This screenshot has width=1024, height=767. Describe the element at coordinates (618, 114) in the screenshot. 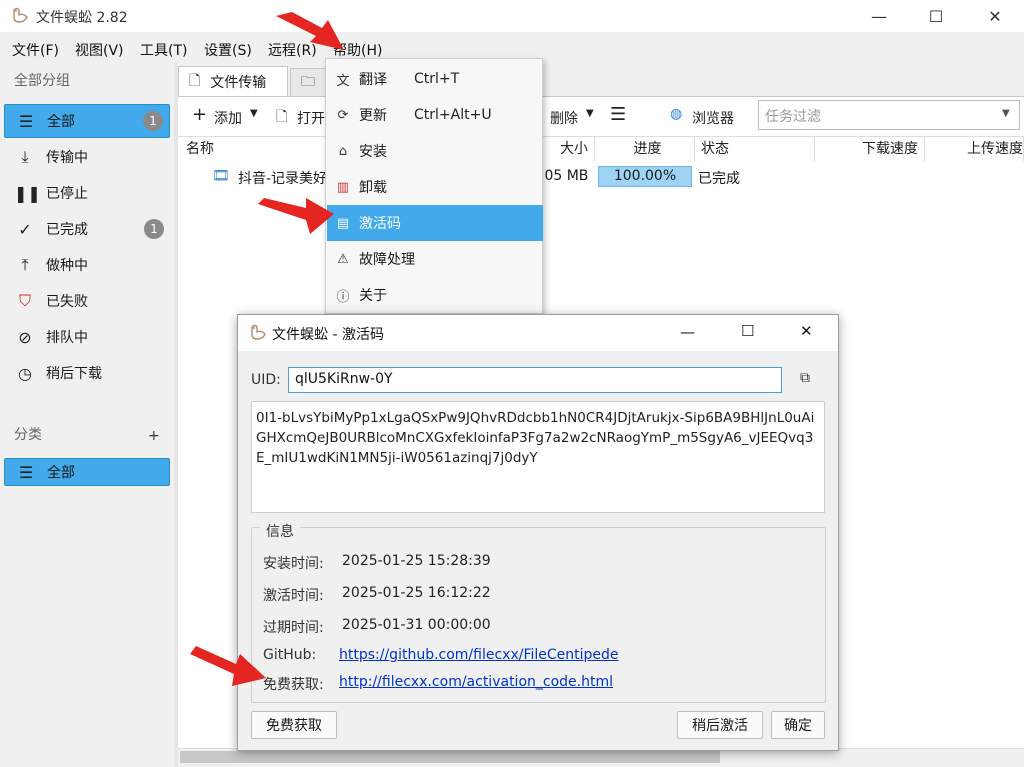

I see `menu-icon: ☰` at that location.